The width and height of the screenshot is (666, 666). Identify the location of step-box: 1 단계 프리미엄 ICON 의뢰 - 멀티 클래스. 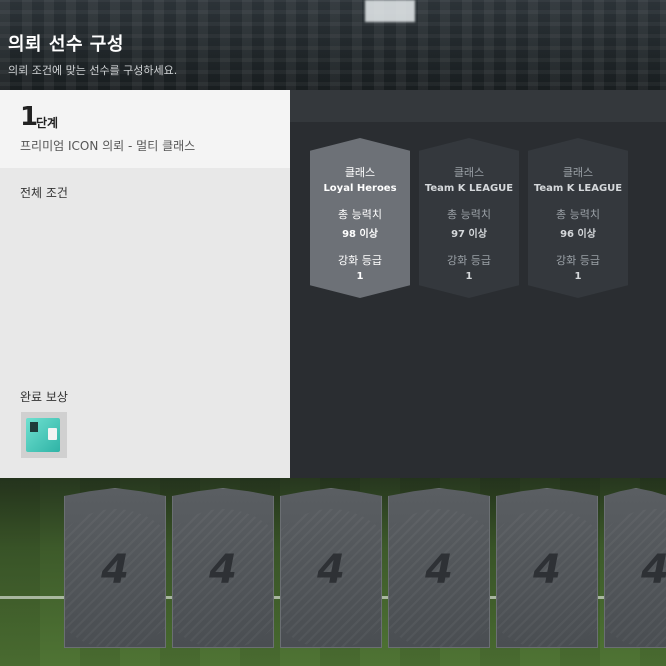
(145, 129).